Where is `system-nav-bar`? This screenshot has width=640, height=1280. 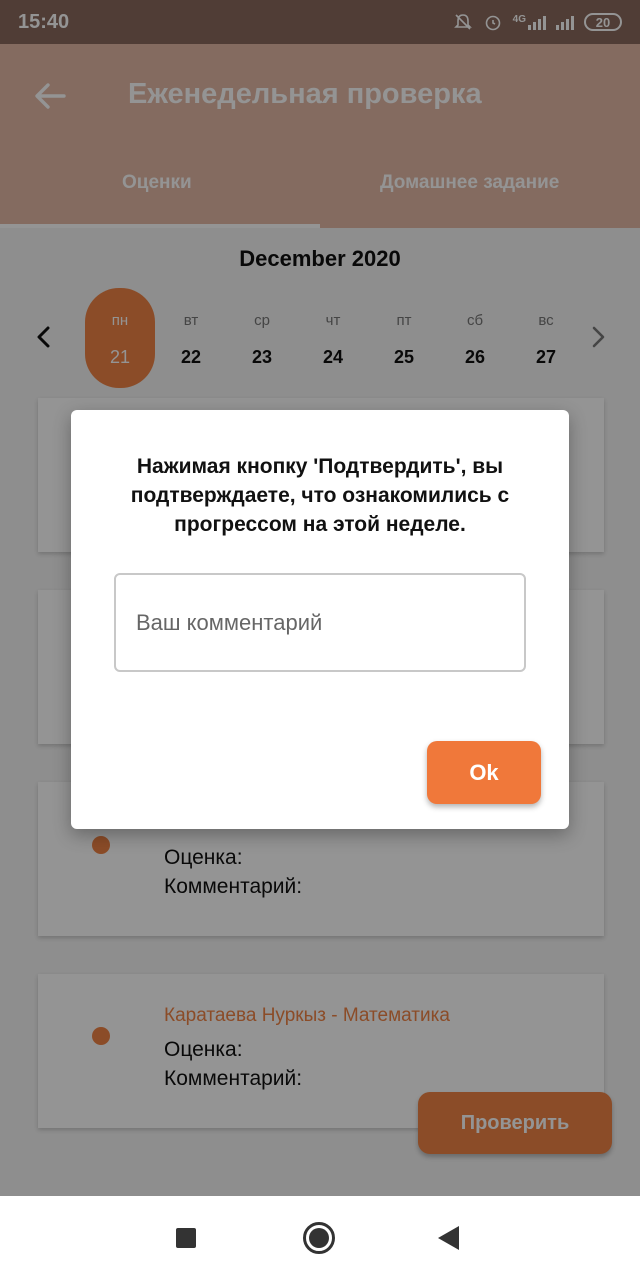 system-nav-bar is located at coordinates (320, 1238).